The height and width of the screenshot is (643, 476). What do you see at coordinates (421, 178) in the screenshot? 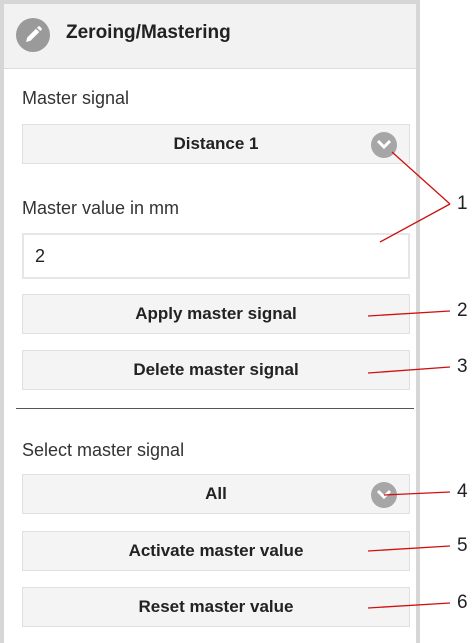
I see `callout-line-1a` at bounding box center [421, 178].